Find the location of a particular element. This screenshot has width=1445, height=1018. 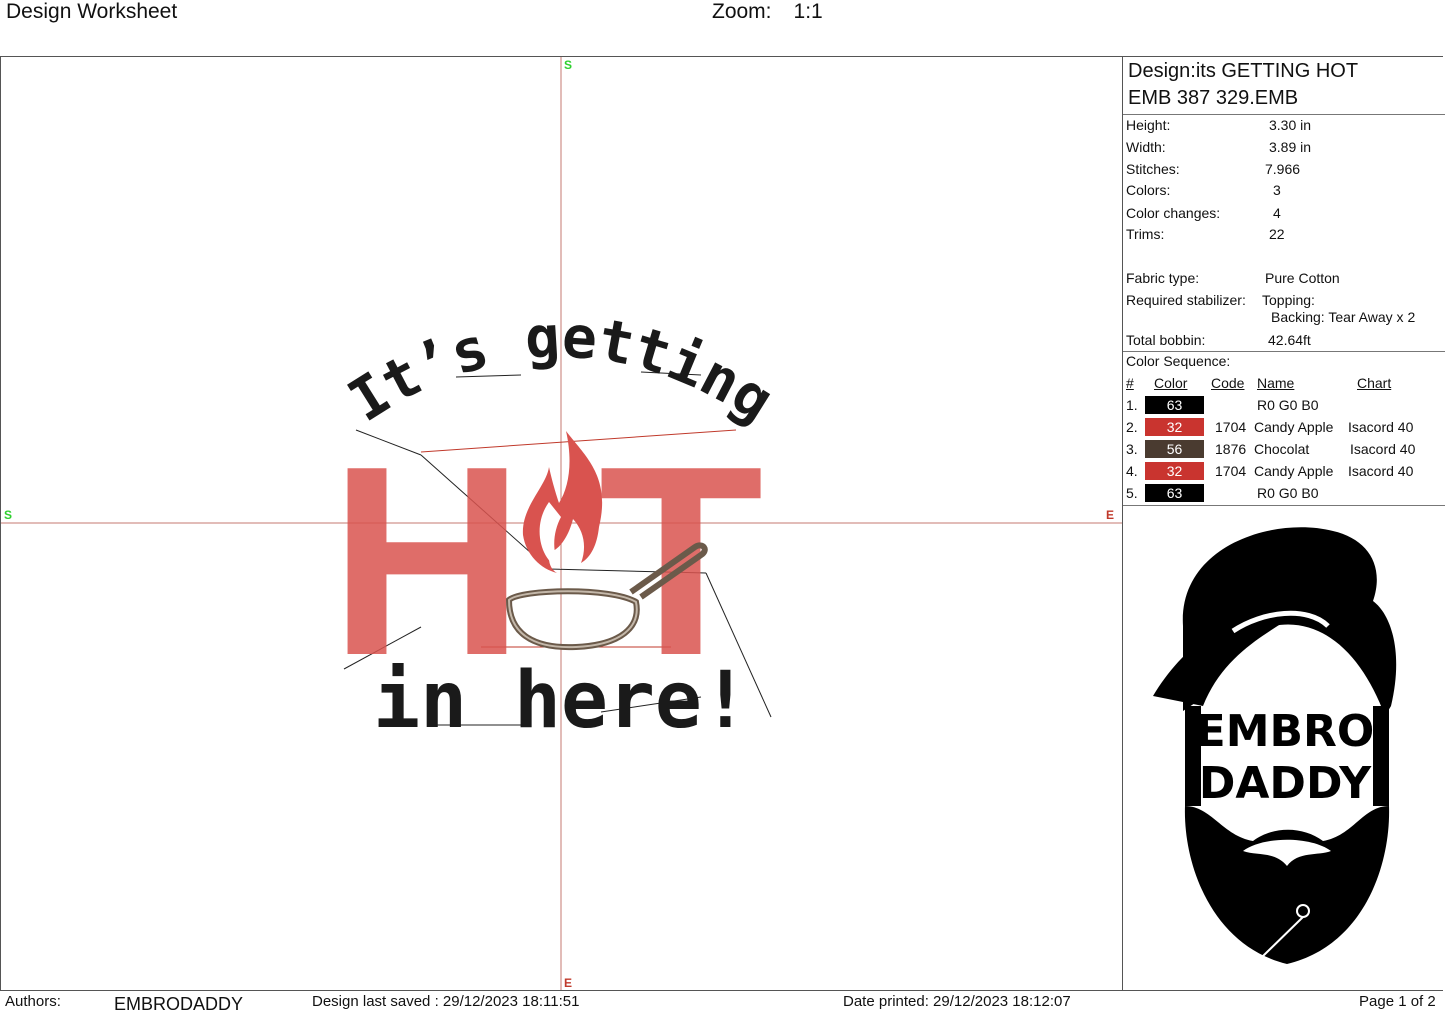

height-label: Height: is located at coordinates (1148, 125).